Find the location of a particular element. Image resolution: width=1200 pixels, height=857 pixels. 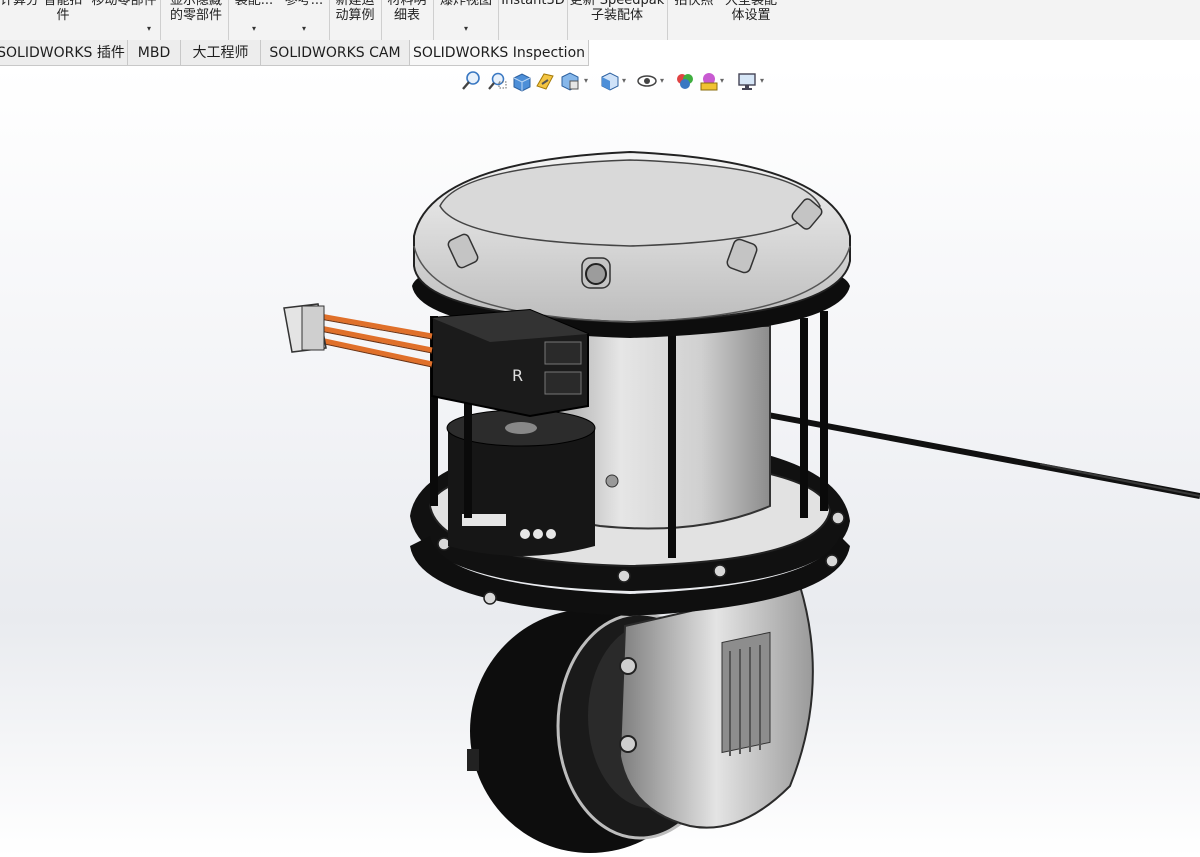

tab-solidworks-addins: SOLIDWORKS 插件 is located at coordinates (64, 53).